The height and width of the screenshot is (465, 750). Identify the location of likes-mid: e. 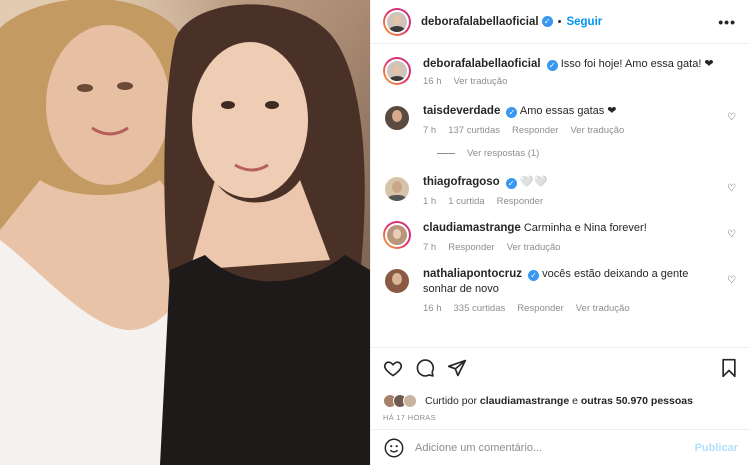
(575, 401).